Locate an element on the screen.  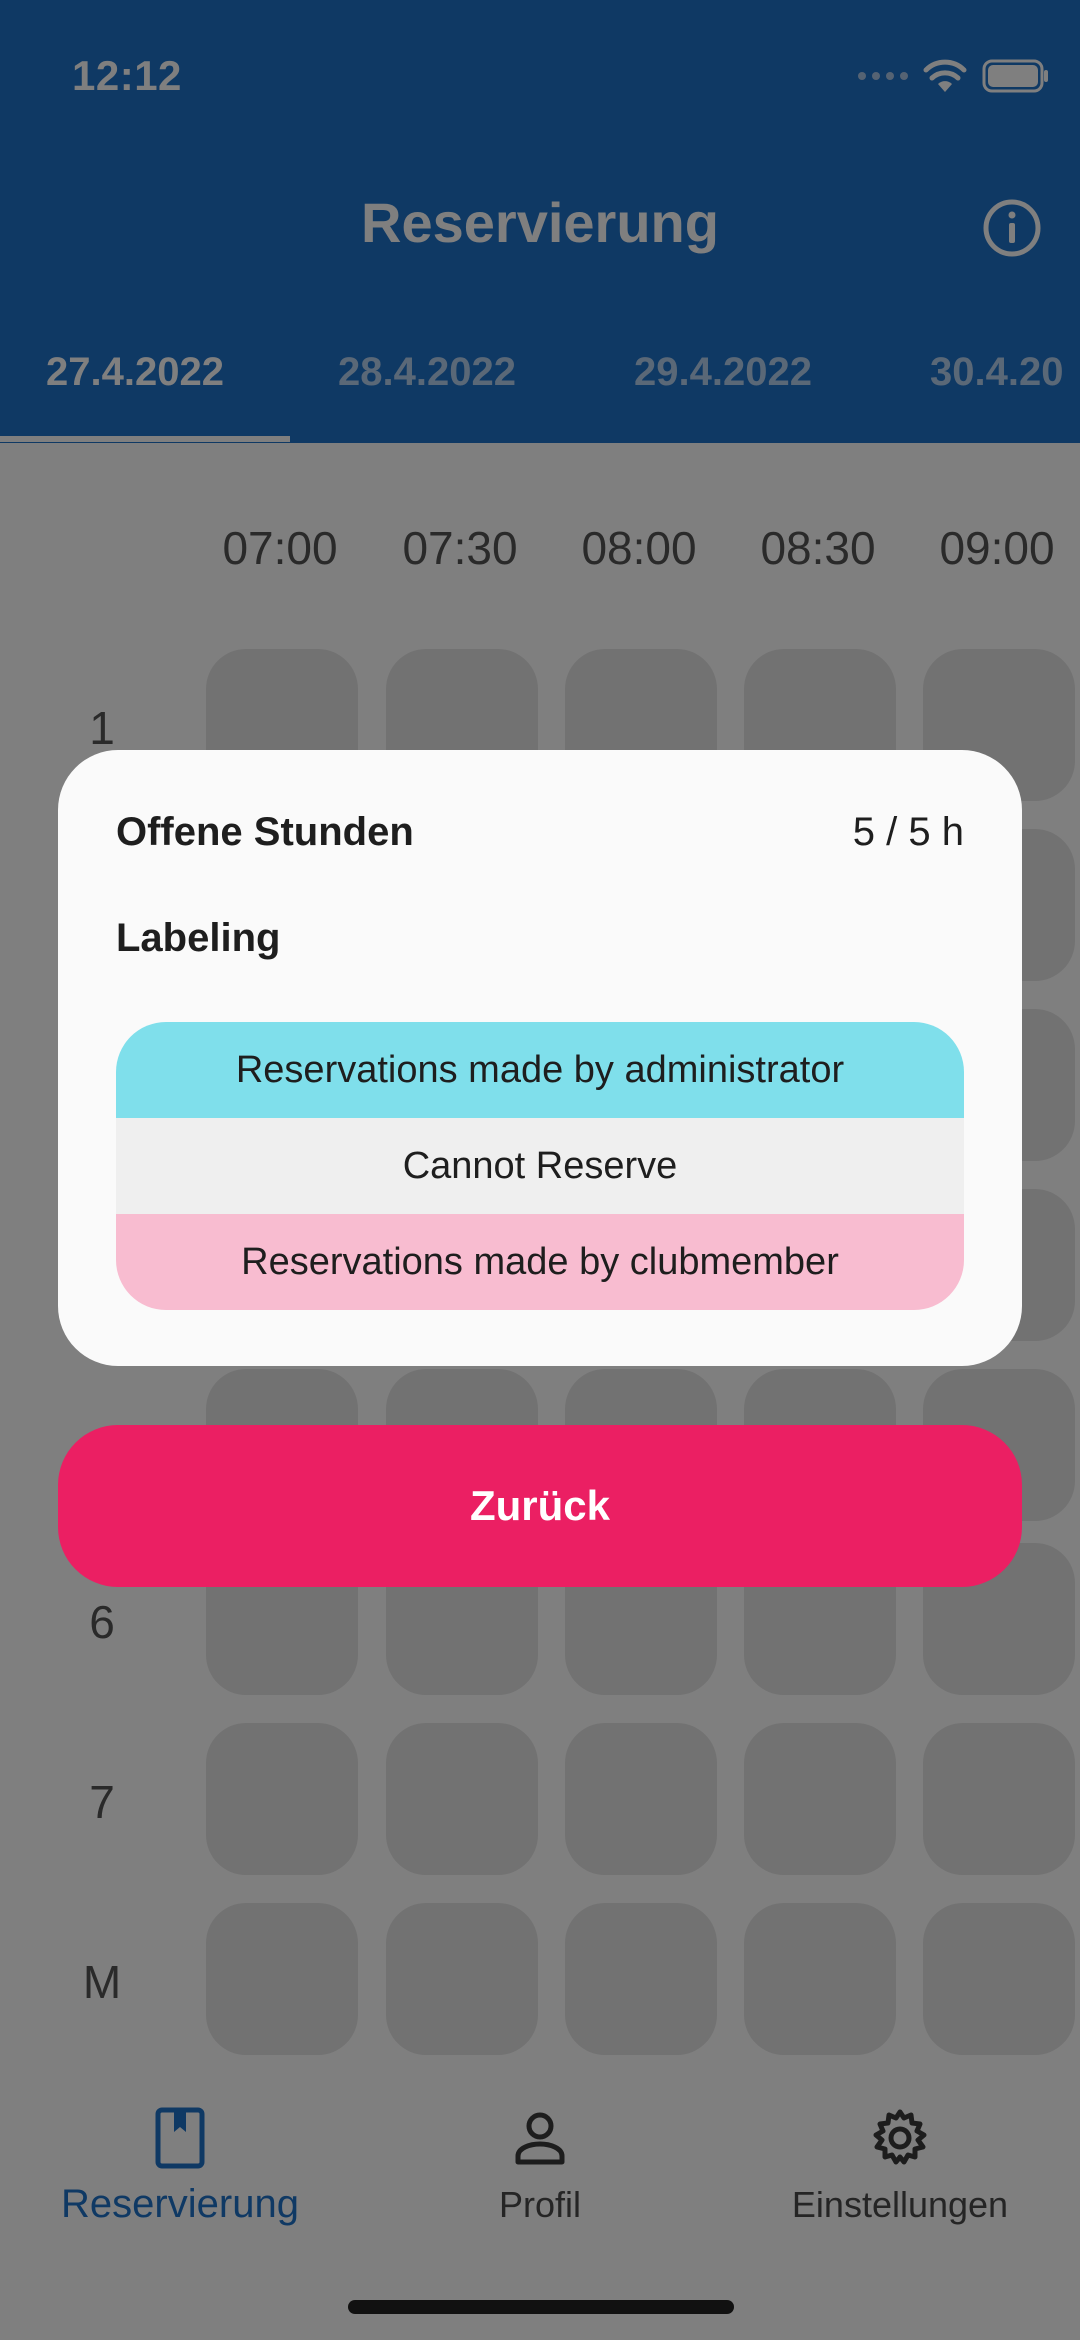
dialog-title: Offene Stunden is located at coordinates (265, 832).